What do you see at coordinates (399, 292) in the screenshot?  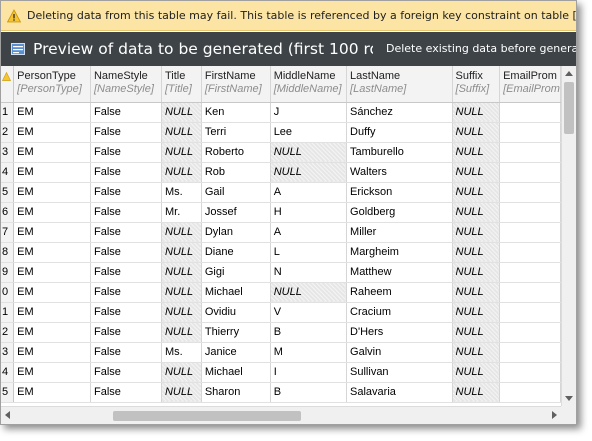 I see `cell-lastname: Raheem` at bounding box center [399, 292].